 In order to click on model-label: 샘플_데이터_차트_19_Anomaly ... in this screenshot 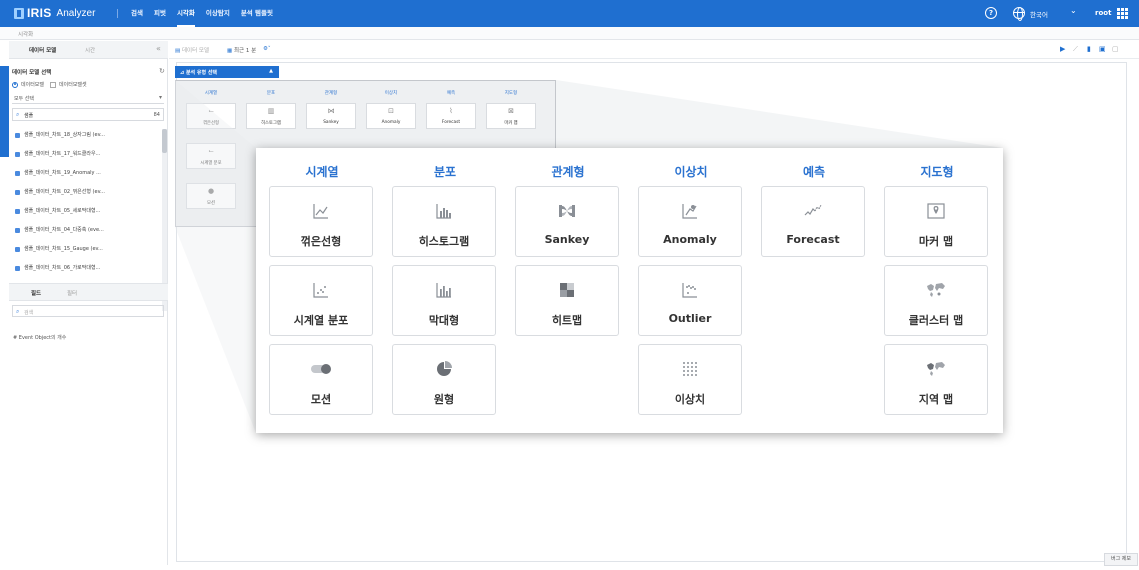, I will do `click(62, 173)`.